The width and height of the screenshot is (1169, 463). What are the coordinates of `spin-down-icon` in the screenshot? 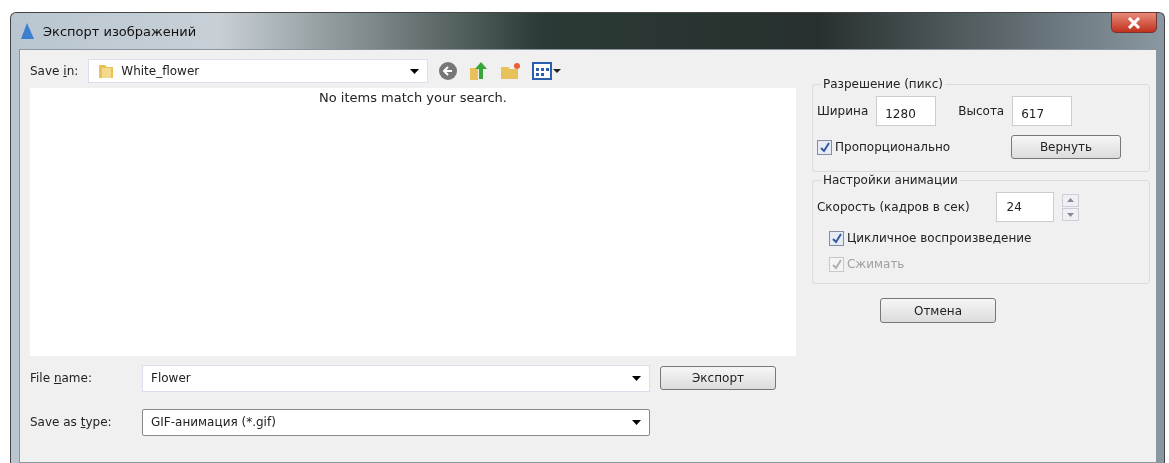 It's located at (1070, 214).